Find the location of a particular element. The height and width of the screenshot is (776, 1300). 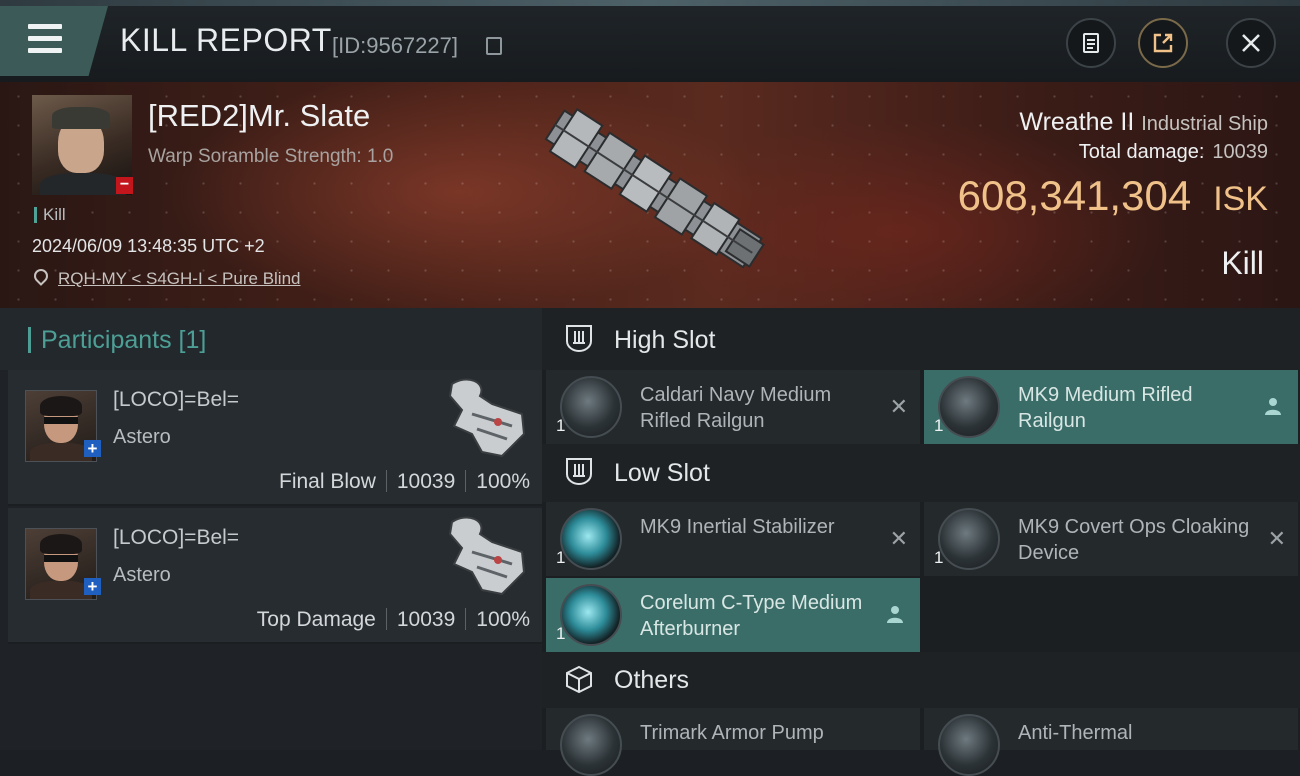

fitted-item: 1 Corelum C-Type Medium Afterburner is located at coordinates (733, 615).